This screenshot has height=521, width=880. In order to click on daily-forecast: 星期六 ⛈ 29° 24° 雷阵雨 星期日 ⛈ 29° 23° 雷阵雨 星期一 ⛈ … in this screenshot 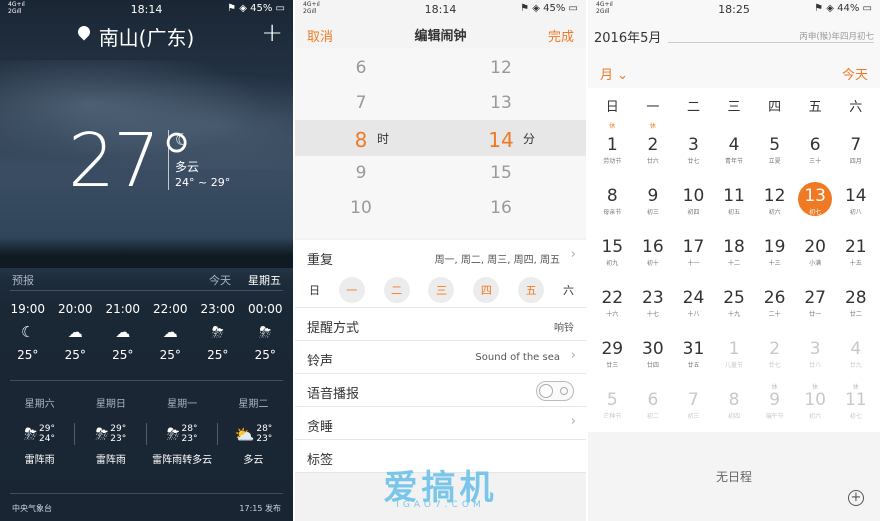, I will do `click(146, 431)`.